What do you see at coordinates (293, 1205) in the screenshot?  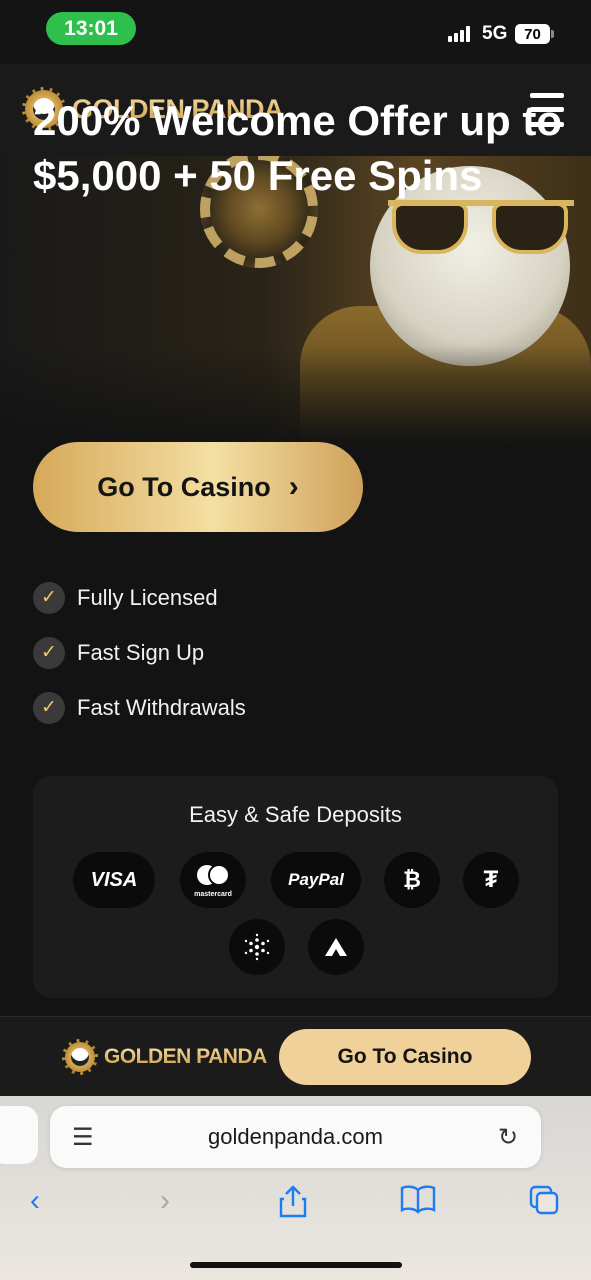 I see `share-icon` at bounding box center [293, 1205].